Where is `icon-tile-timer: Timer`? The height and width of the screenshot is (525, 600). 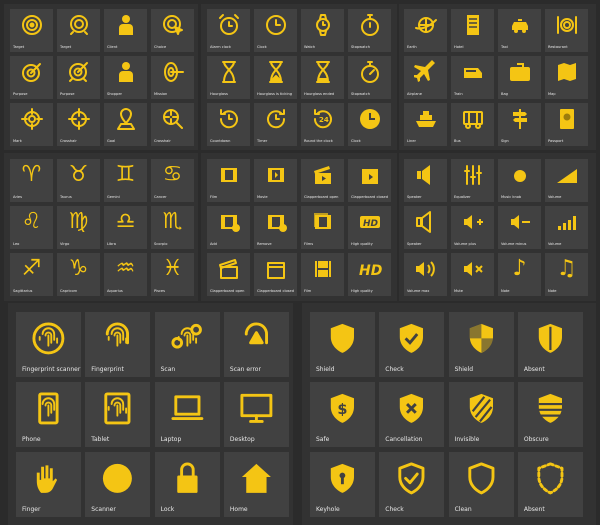
icon-tile-timer: Timer is located at coordinates (275, 124).